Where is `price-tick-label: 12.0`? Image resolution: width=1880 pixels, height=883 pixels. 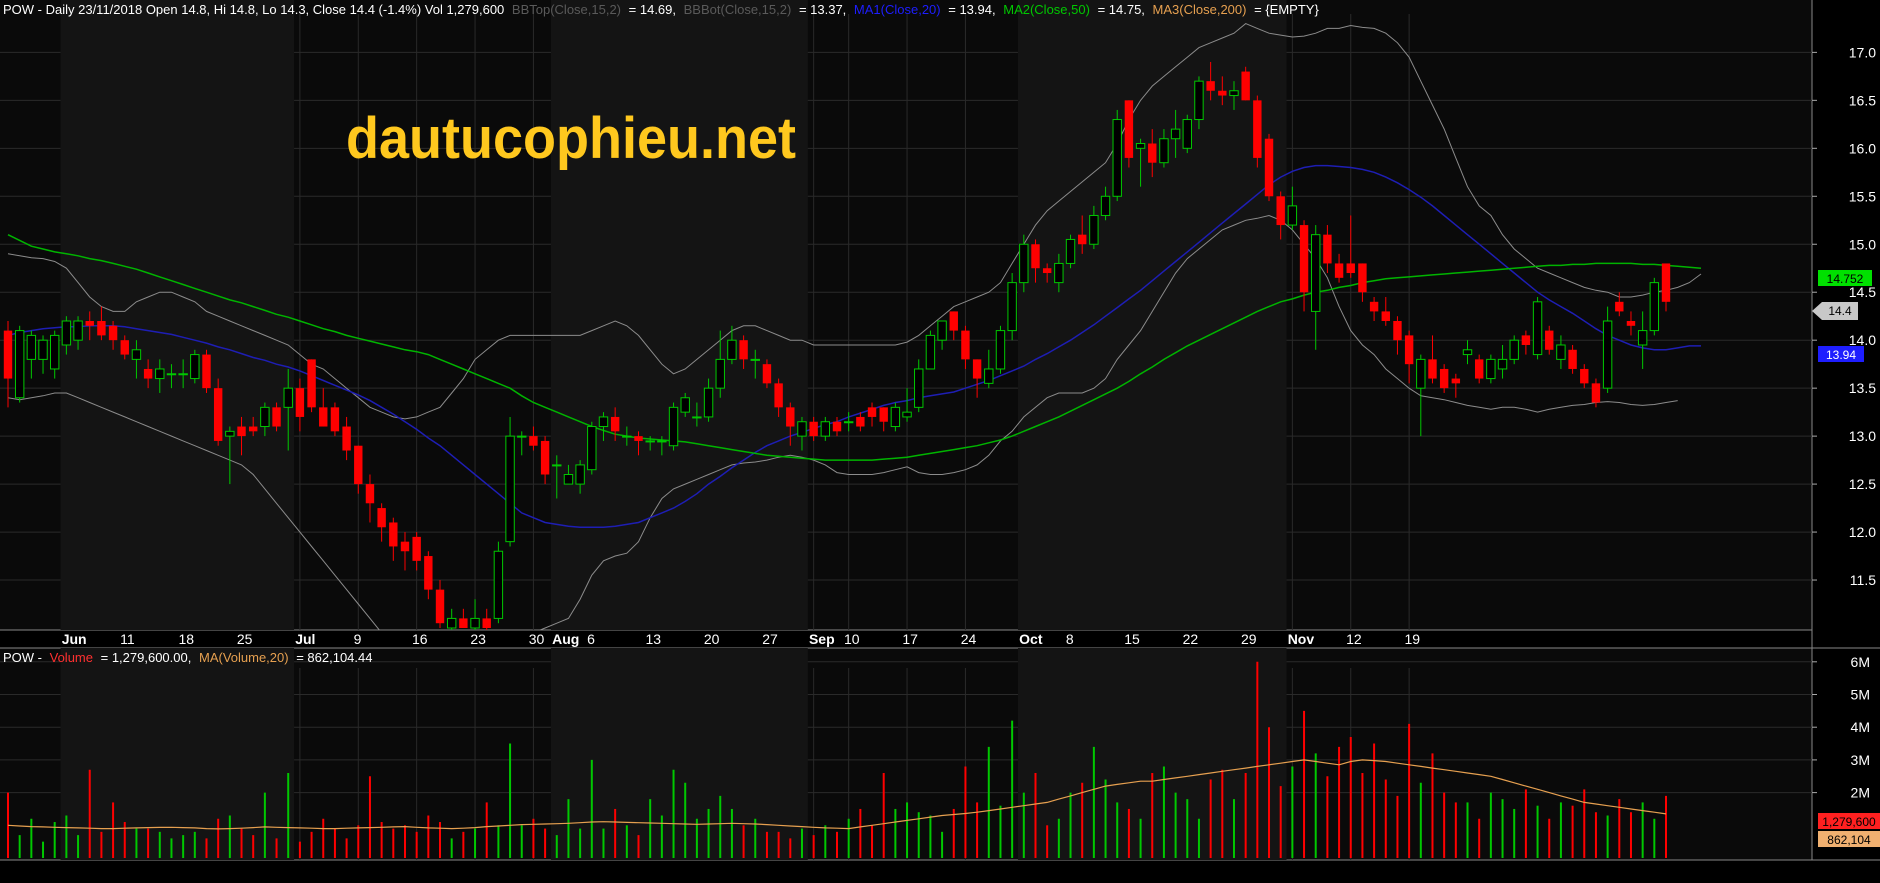 price-tick-label: 12.0 is located at coordinates (1862, 532).